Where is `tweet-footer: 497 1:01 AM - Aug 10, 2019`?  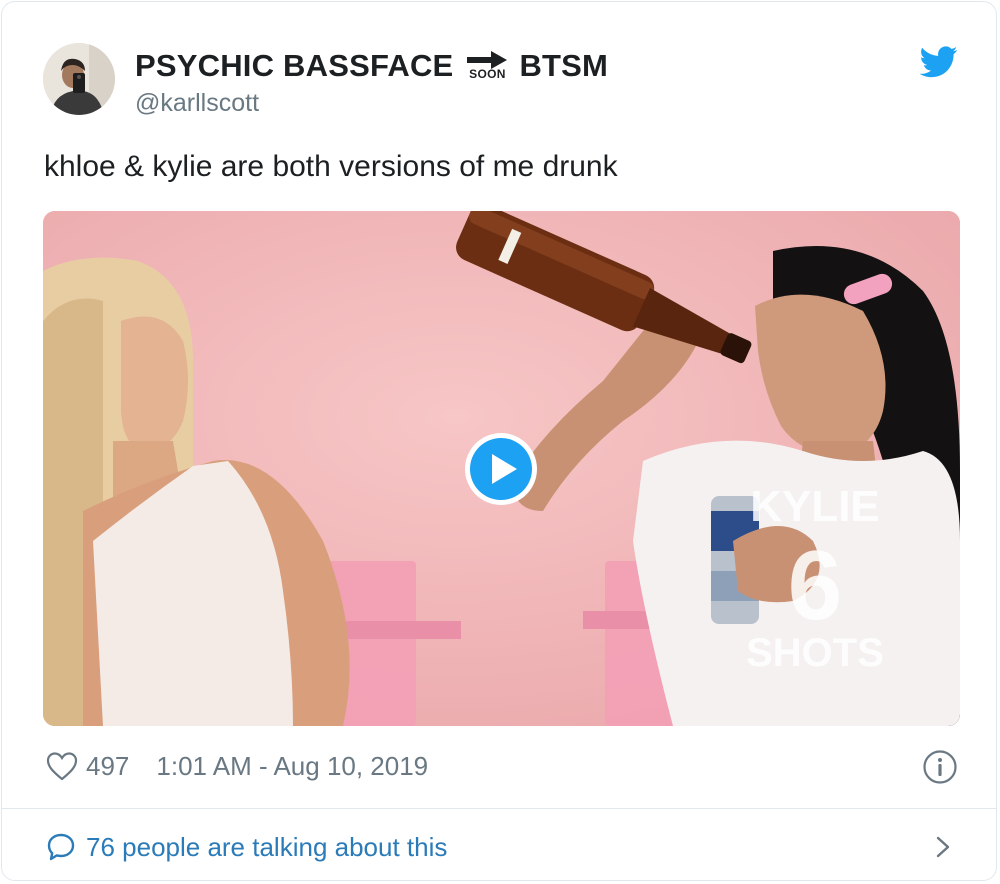
tweet-footer: 497 1:01 AM - Aug 10, 2019 is located at coordinates (237, 766).